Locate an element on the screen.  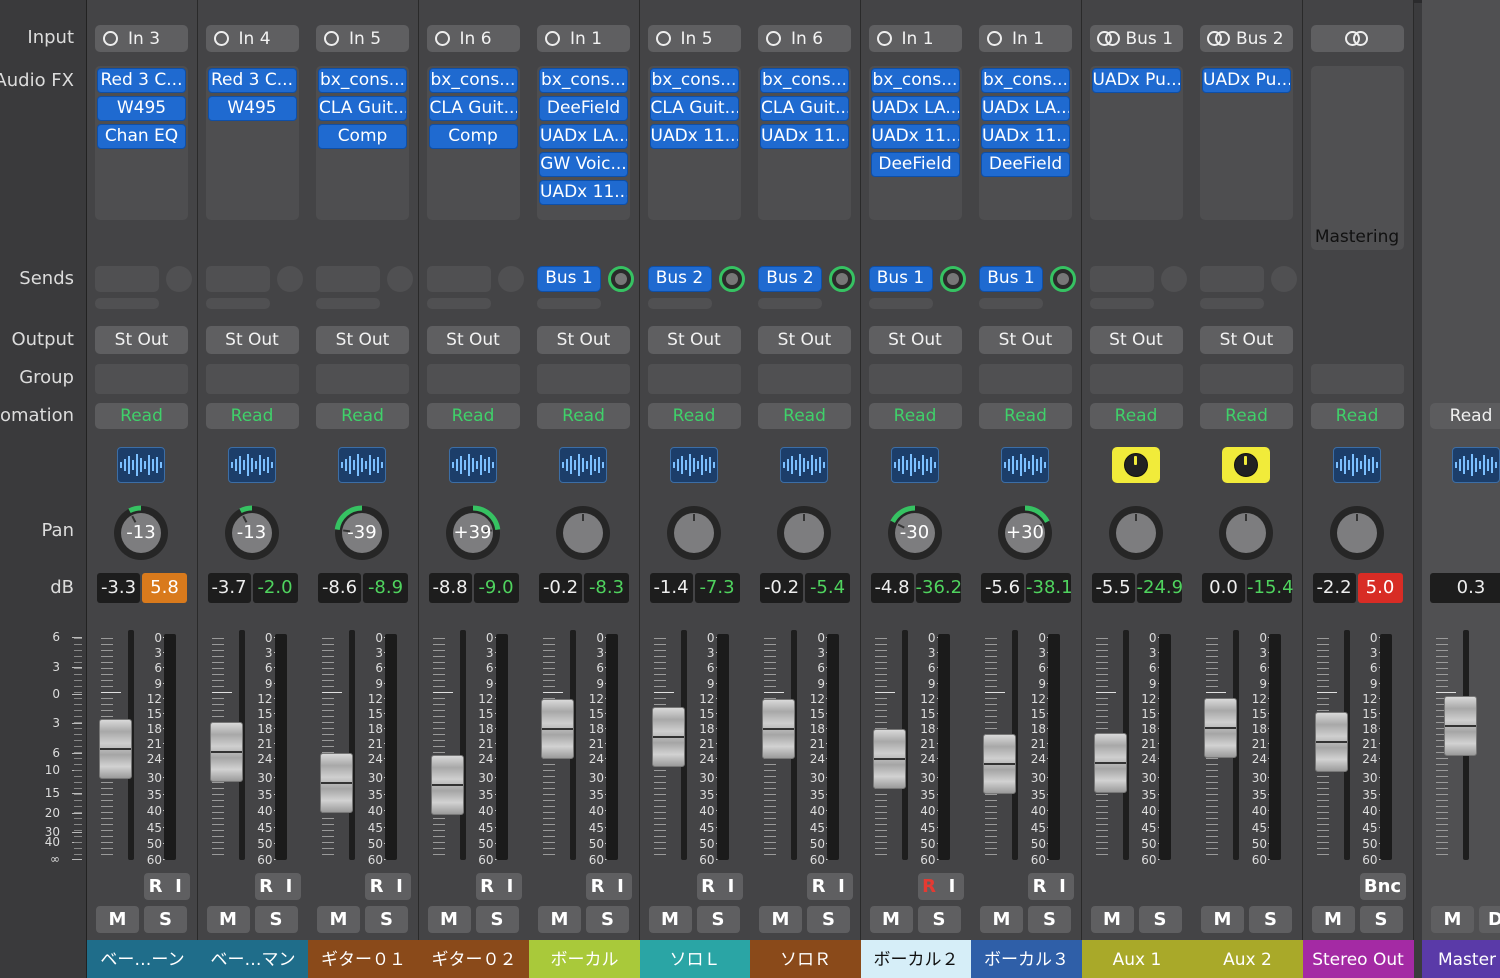
input-slot: In 1 is located at coordinates (583, 38).